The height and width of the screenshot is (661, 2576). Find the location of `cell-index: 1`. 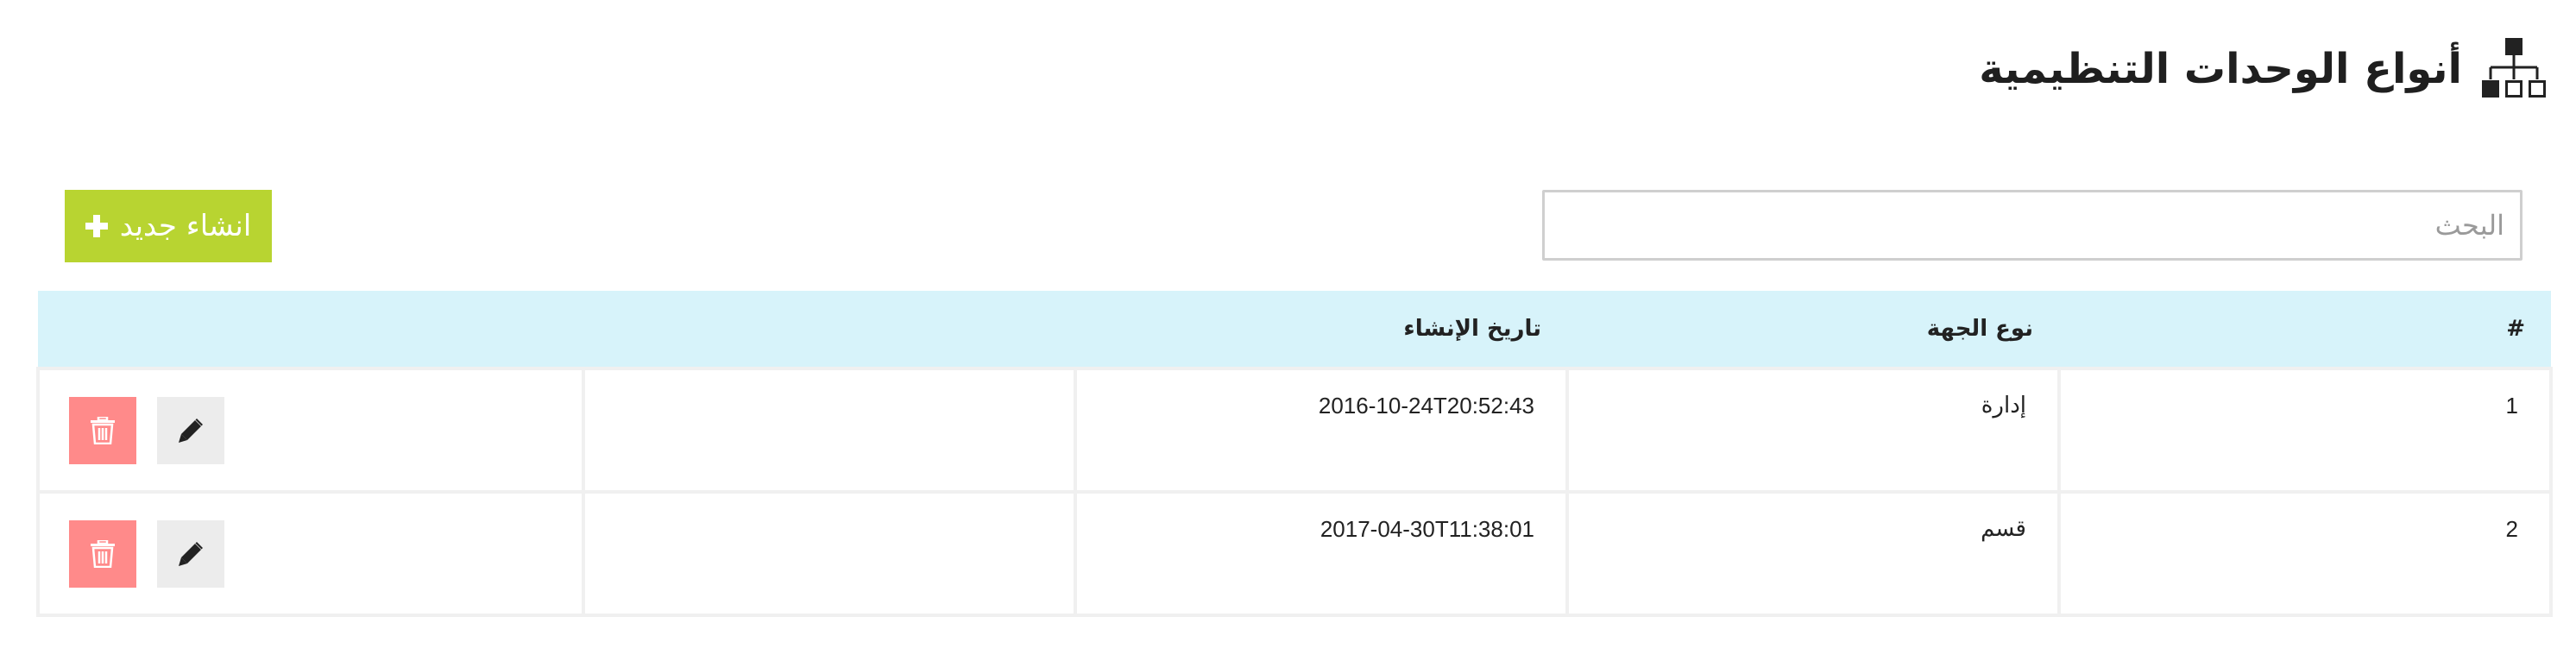

cell-index: 1 is located at coordinates (2305, 430).